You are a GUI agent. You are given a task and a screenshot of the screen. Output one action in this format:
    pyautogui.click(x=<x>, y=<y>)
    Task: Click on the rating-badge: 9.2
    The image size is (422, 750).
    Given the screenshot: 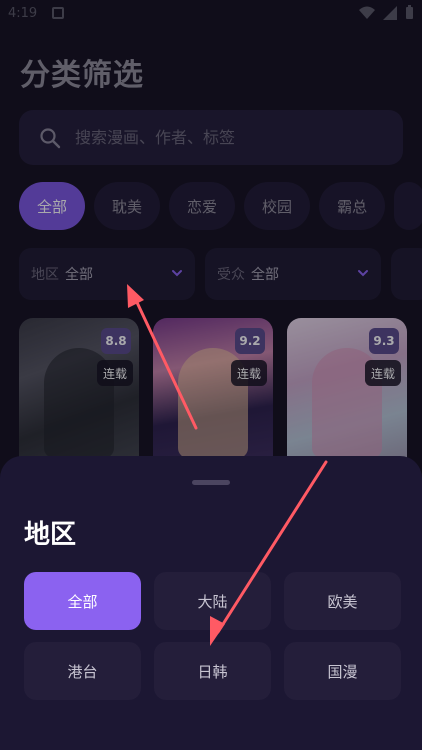 What is the action you would take?
    pyautogui.click(x=250, y=341)
    